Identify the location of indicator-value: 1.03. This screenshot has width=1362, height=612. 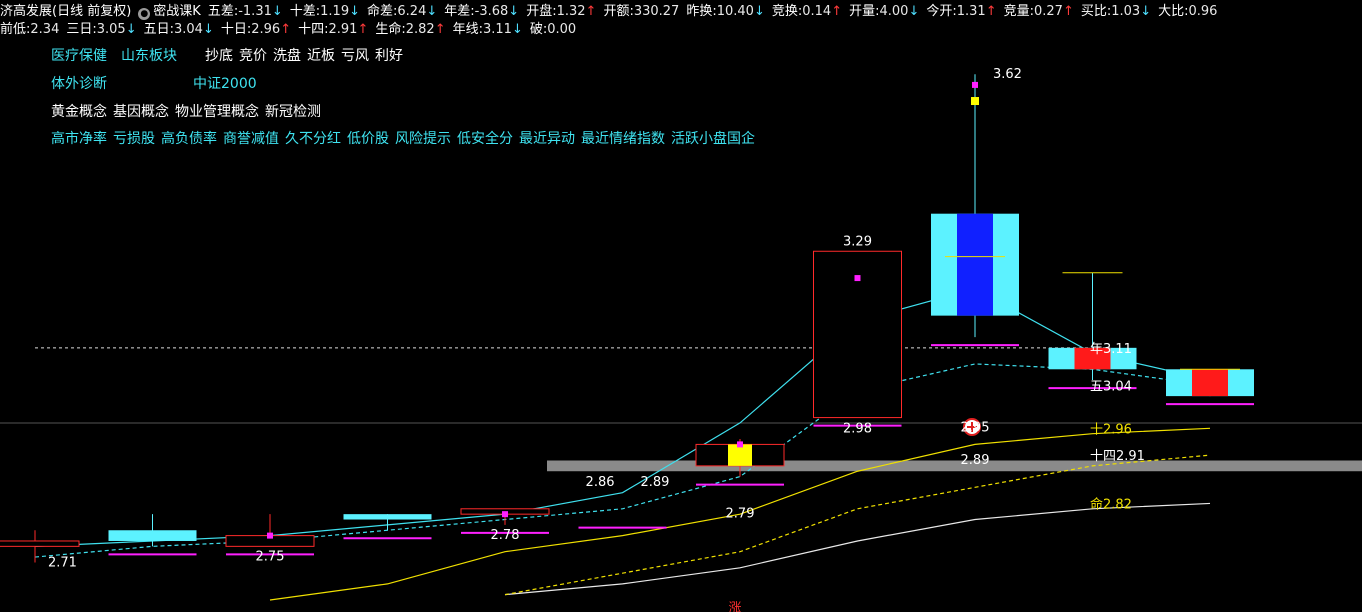
(1126, 11).